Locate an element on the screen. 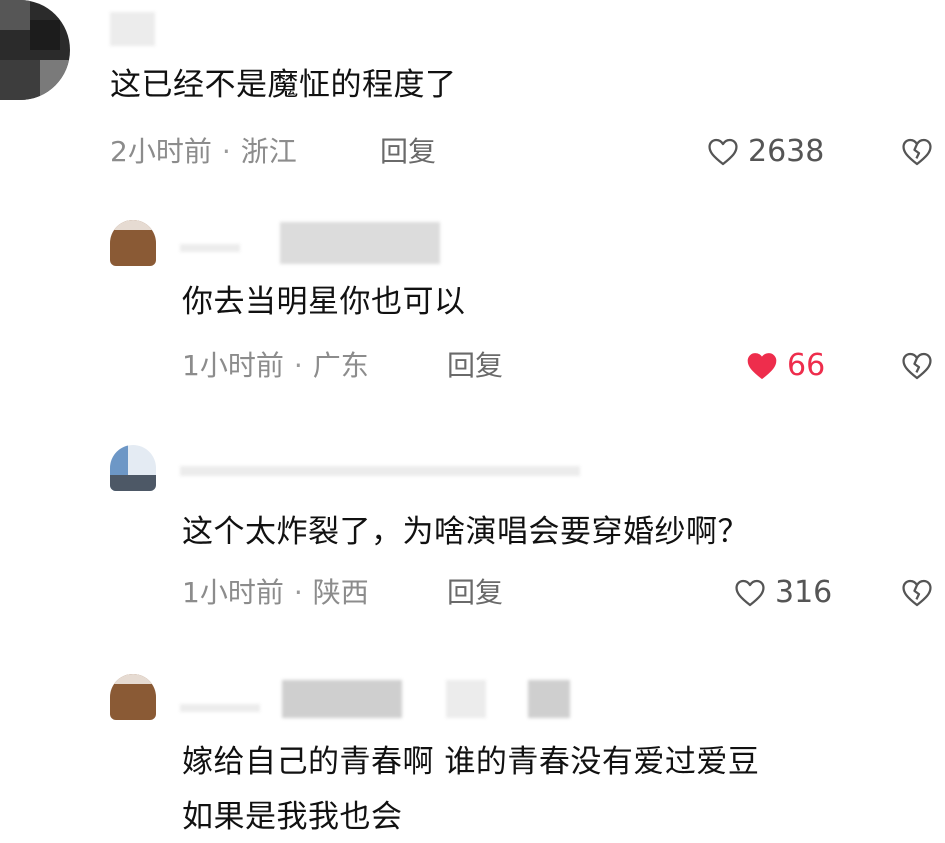  like-button: 66 is located at coordinates (785, 366).